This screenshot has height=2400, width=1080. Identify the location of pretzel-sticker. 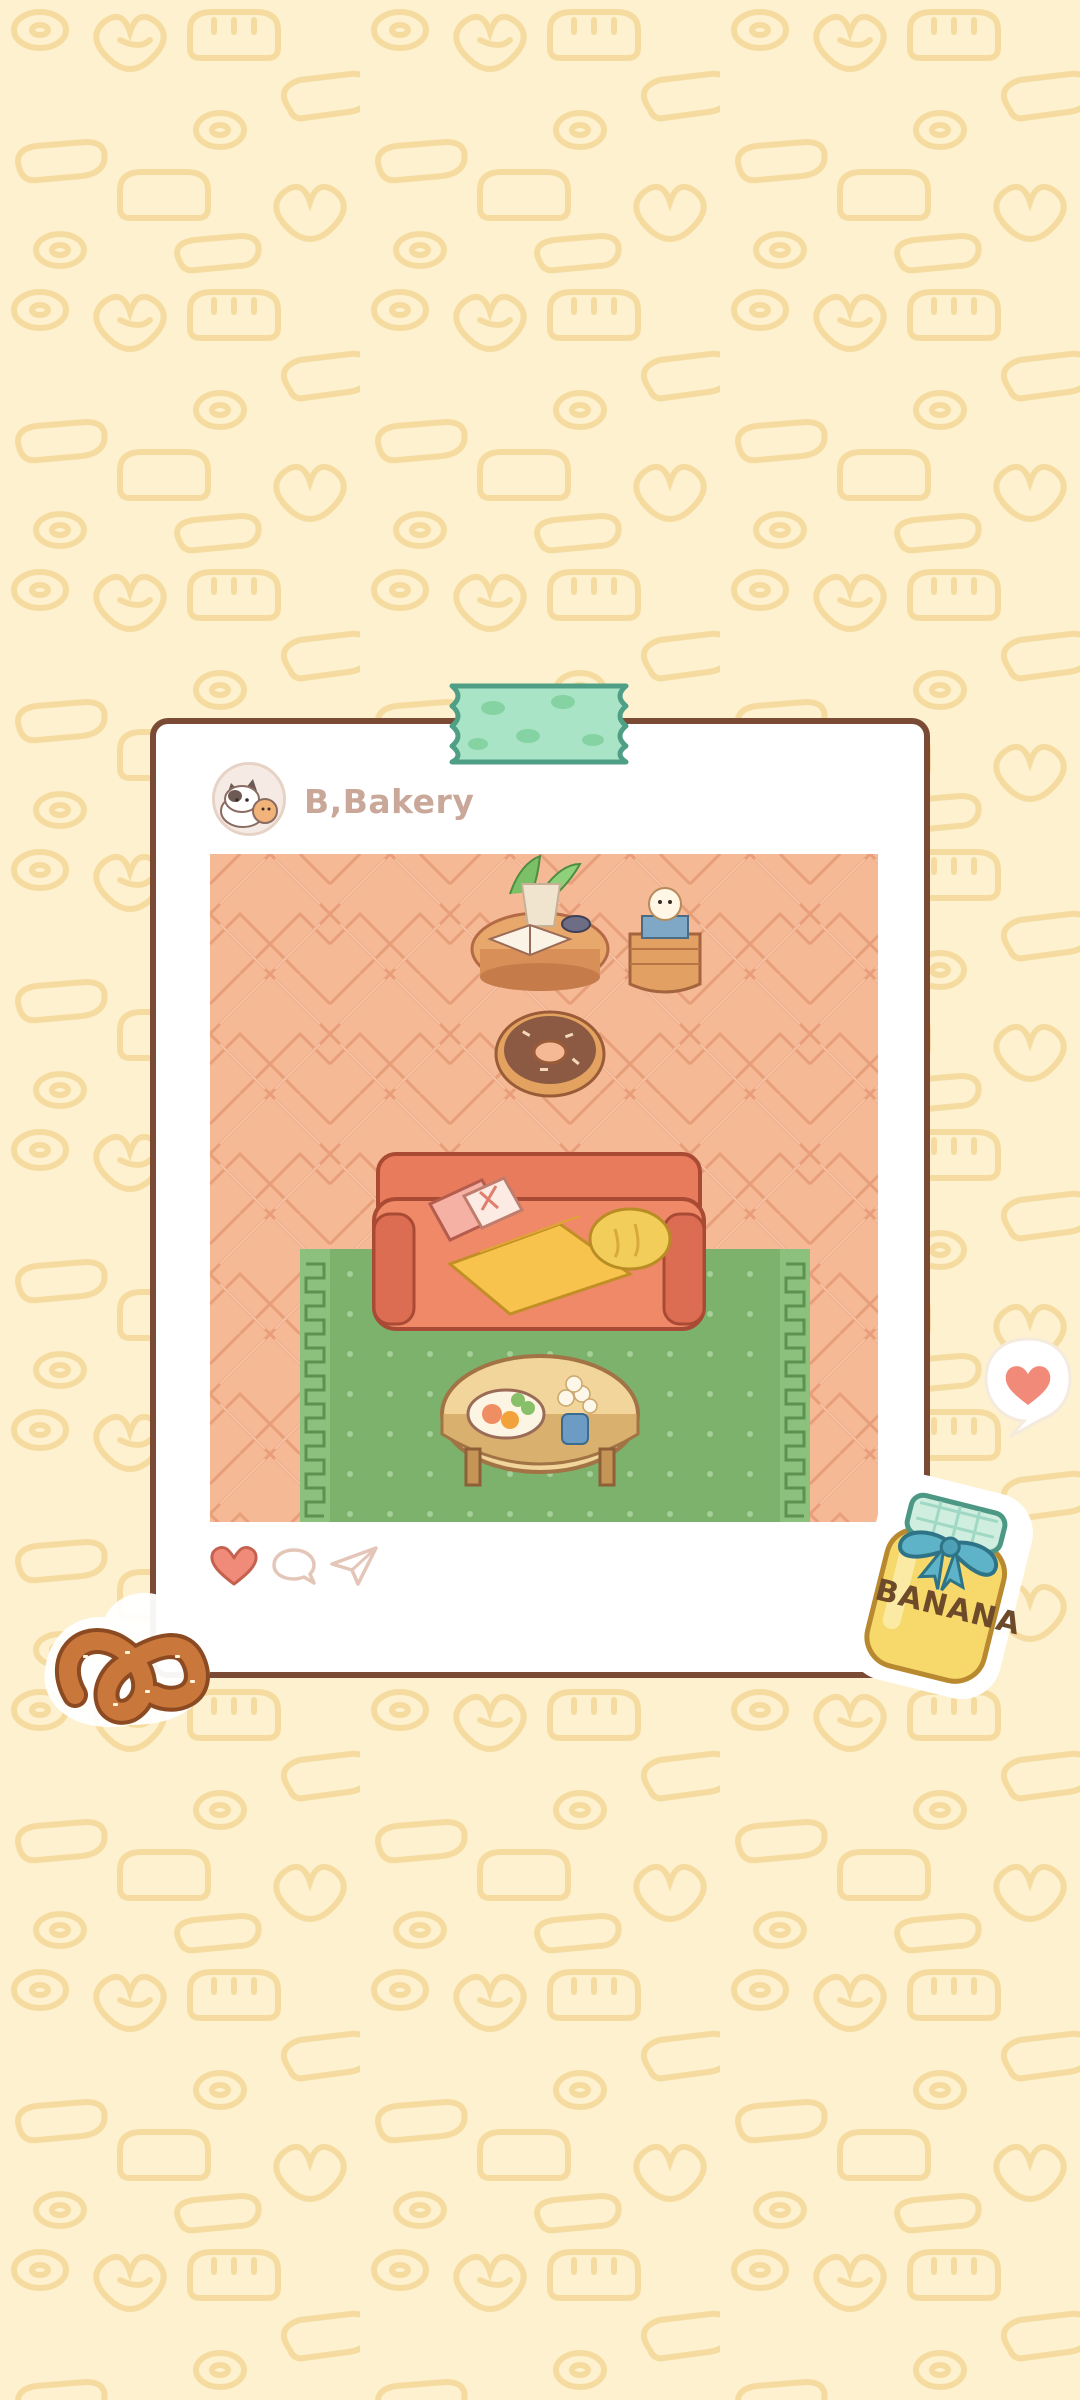
(127, 1659).